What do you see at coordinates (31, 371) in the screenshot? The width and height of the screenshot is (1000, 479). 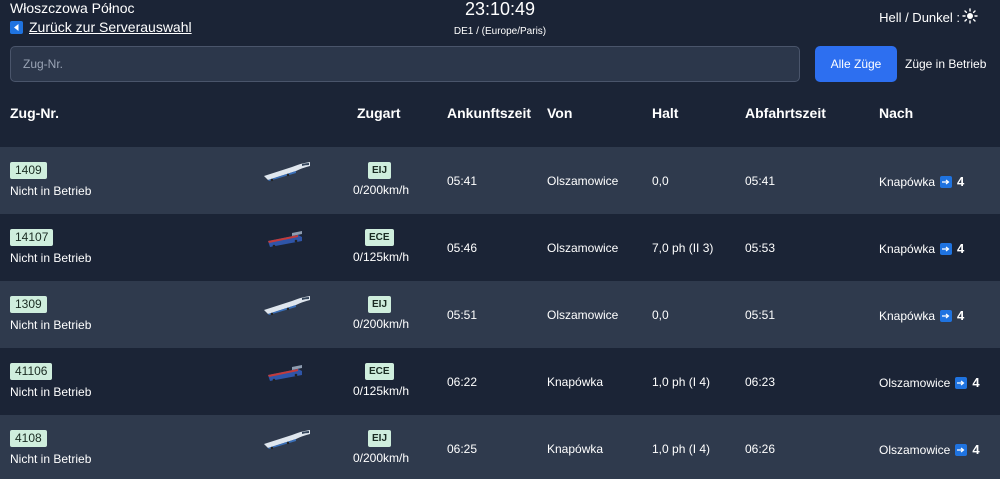 I see `train-number-badge: 41106` at bounding box center [31, 371].